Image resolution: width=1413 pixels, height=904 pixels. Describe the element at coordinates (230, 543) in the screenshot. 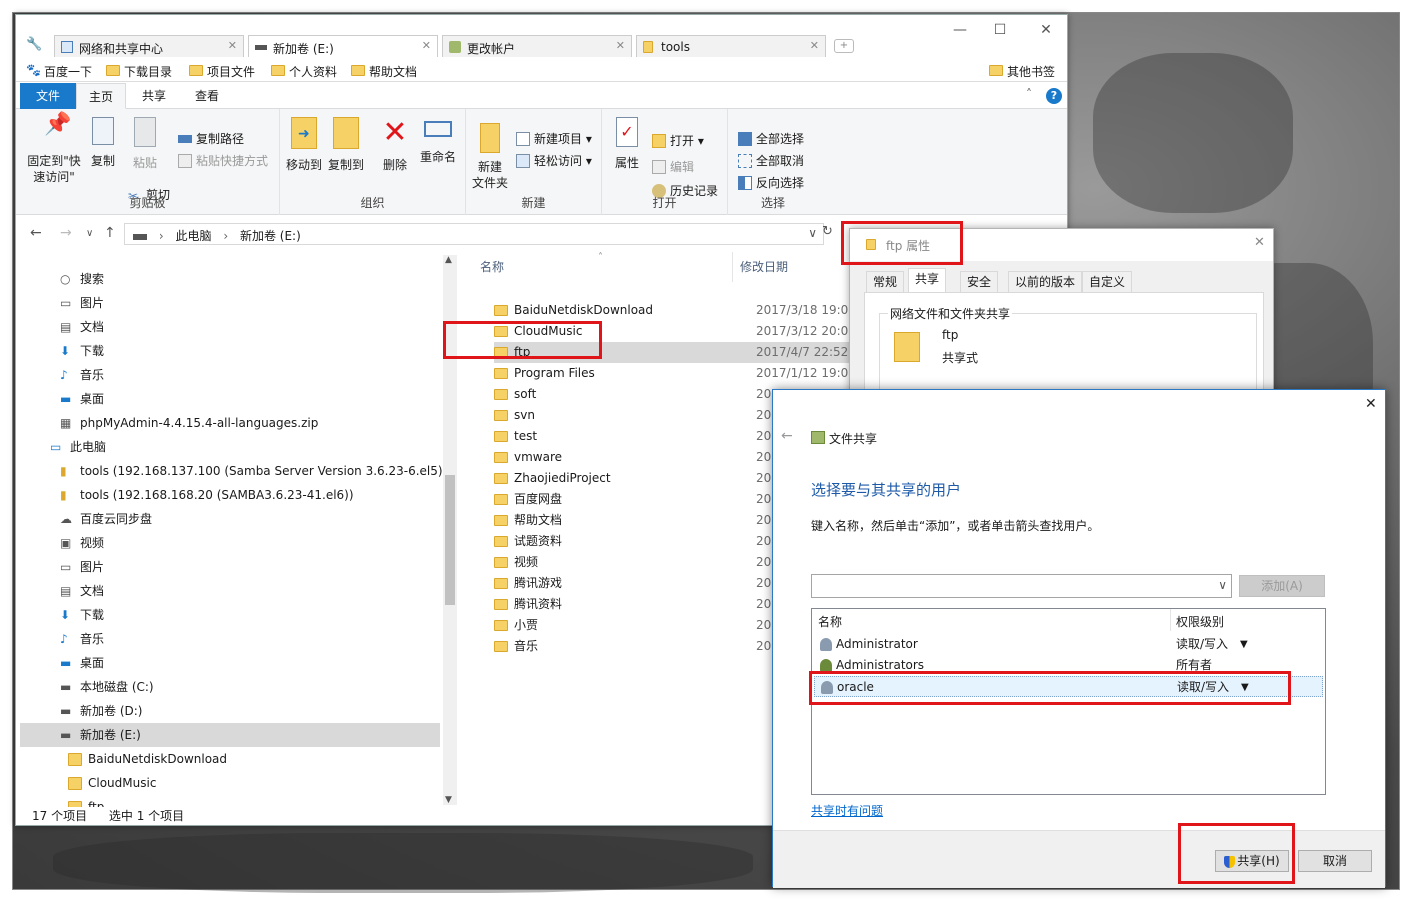

I see `nav-item: ▣ 视频` at that location.